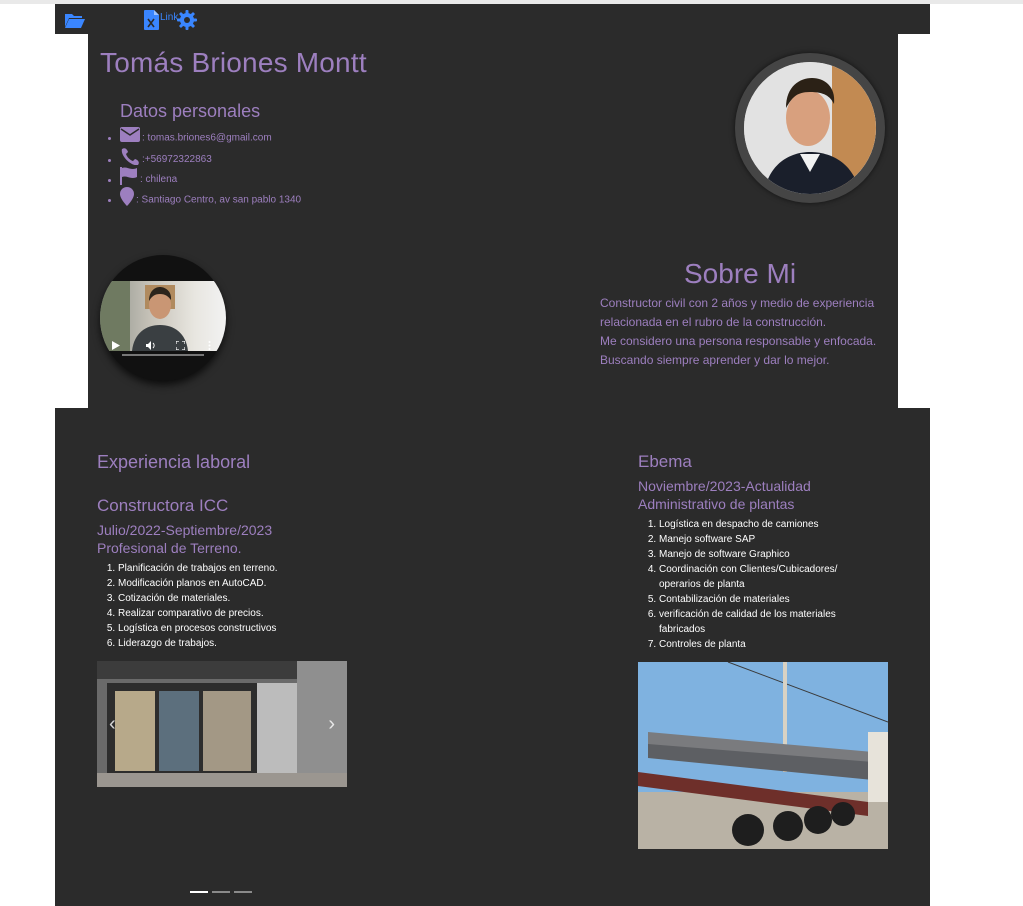 The image size is (1023, 906). I want to click on list-item: Modificación planos en AutoCAD., so click(238, 583).